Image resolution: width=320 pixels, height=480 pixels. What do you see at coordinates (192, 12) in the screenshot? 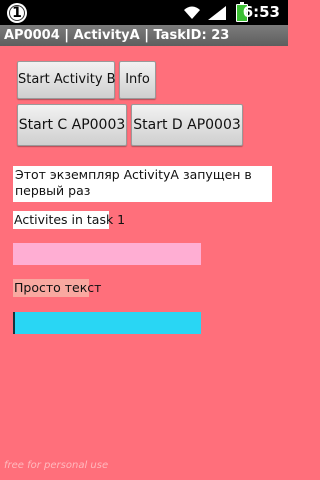
I see `wifi-icon` at bounding box center [192, 12].